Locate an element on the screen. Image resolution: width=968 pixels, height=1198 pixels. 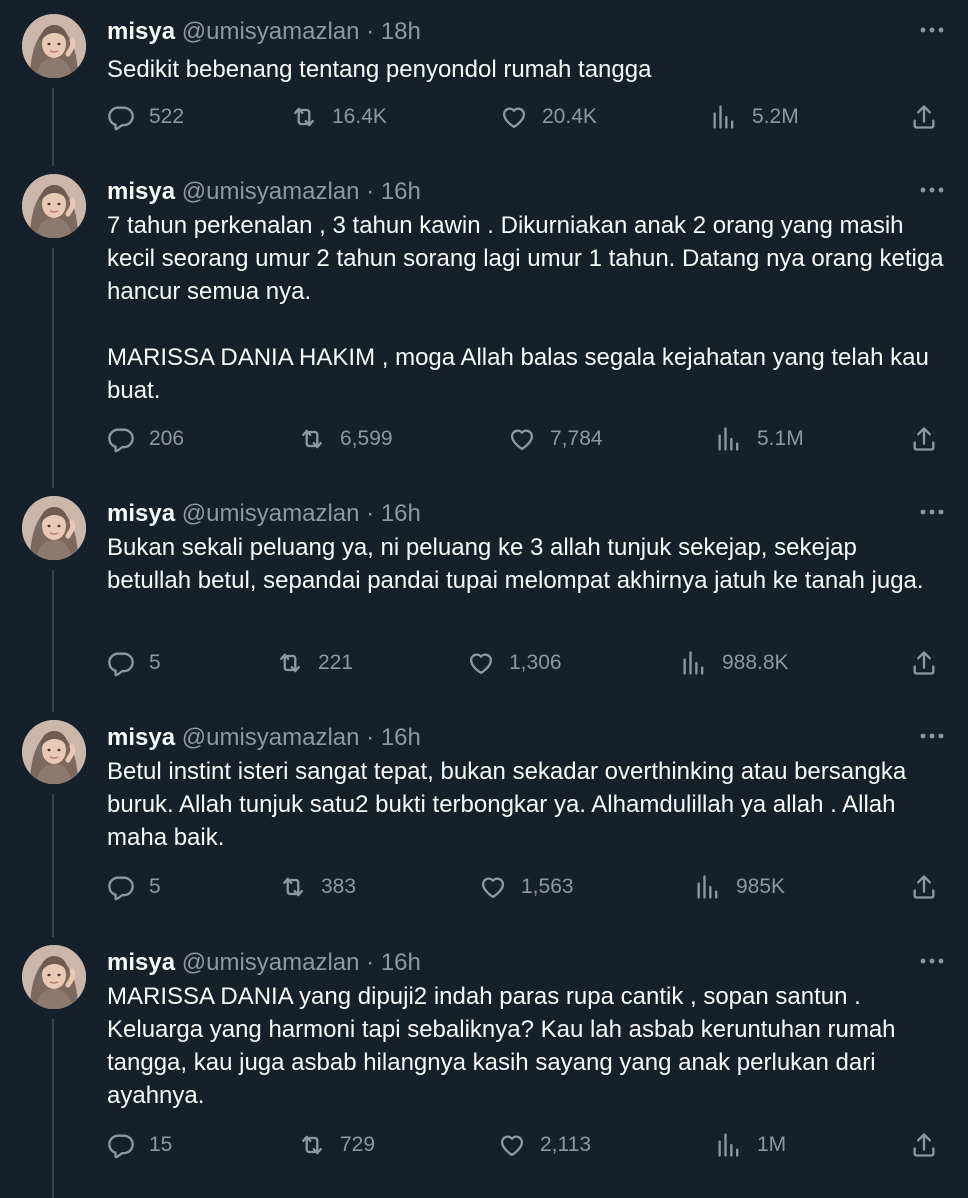
like-count: 1,563 is located at coordinates (547, 886).